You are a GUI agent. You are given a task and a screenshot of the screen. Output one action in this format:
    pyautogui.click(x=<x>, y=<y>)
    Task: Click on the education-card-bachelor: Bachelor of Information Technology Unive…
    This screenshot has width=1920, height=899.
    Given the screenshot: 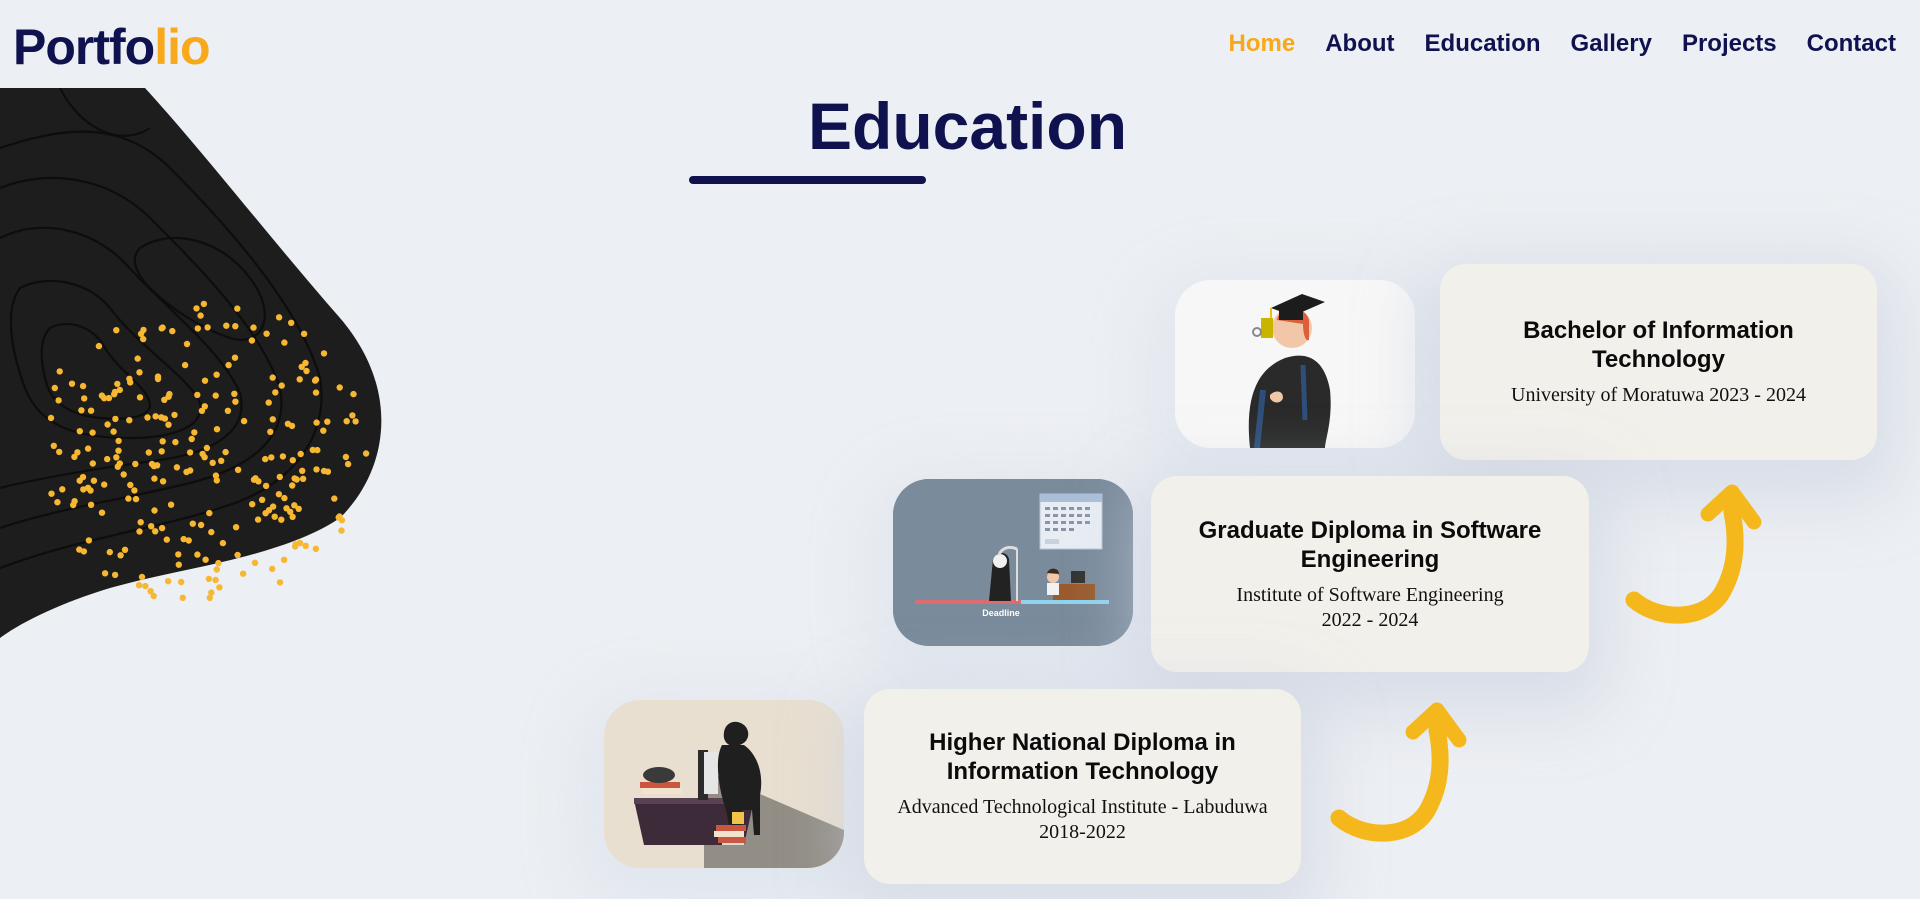 What is the action you would take?
    pyautogui.click(x=1658, y=362)
    